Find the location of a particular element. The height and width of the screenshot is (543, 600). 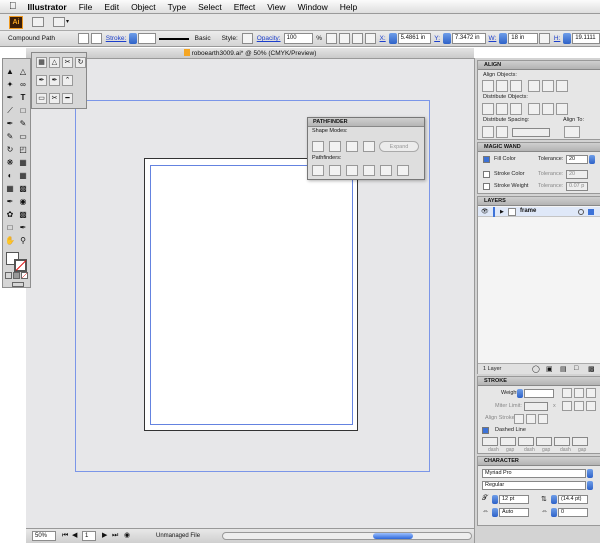

menu-select: Select is located at coordinates (210, 7).